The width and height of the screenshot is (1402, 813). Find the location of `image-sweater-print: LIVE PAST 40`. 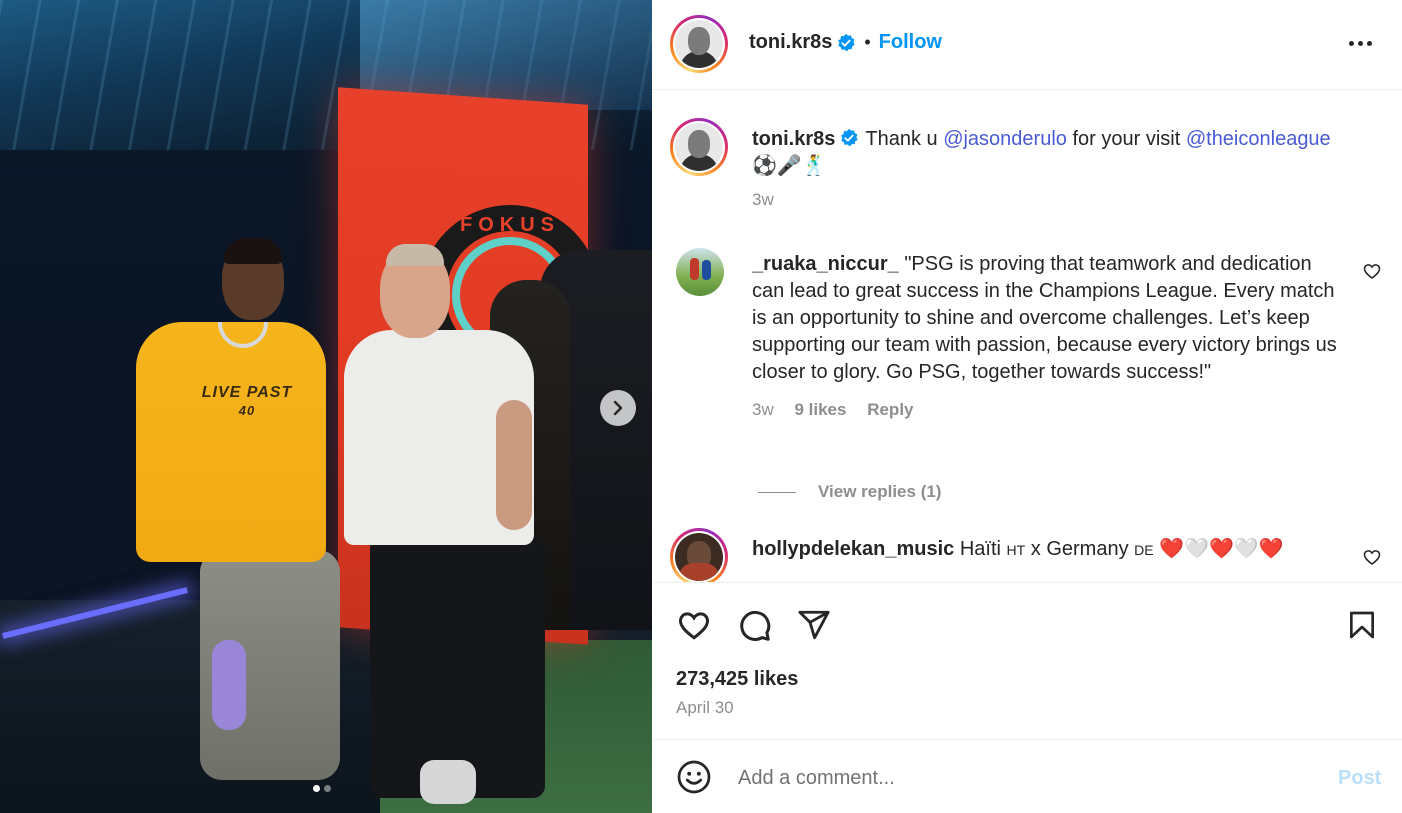

image-sweater-print: LIVE PAST 40 is located at coordinates (247, 401).